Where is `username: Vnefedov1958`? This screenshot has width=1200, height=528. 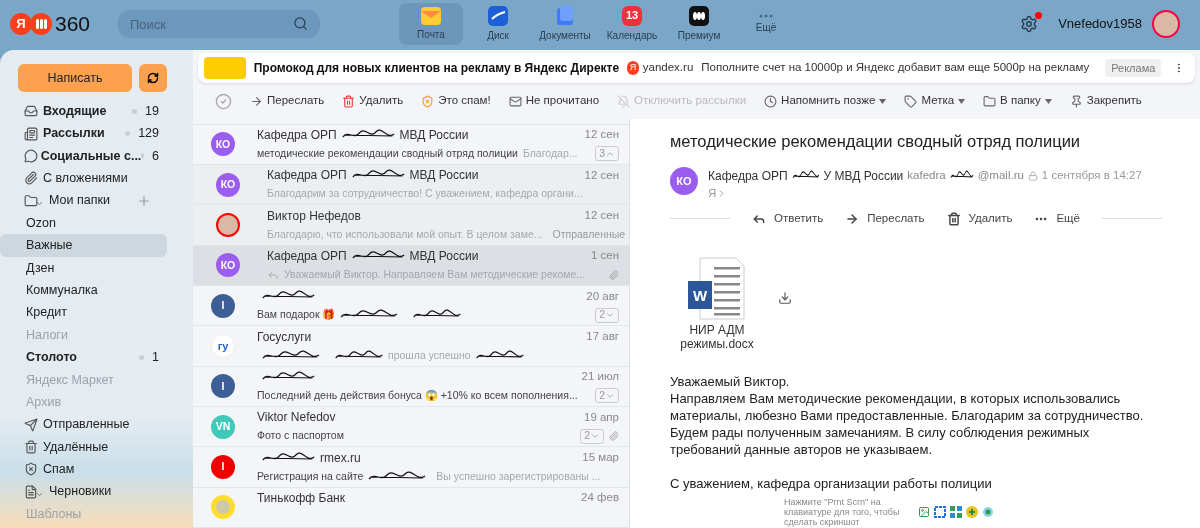
username: Vnefedov1958 is located at coordinates (1100, 24).